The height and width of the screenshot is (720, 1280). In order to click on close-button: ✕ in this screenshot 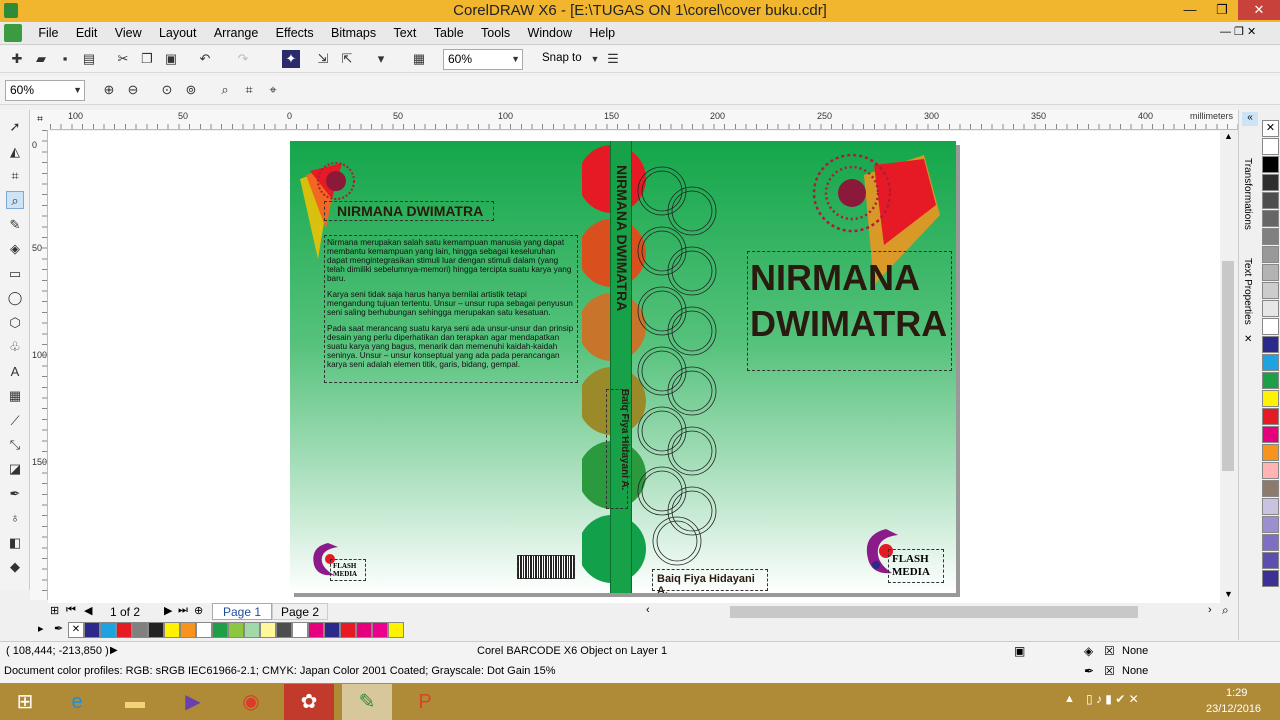, I will do `click(1259, 10)`.